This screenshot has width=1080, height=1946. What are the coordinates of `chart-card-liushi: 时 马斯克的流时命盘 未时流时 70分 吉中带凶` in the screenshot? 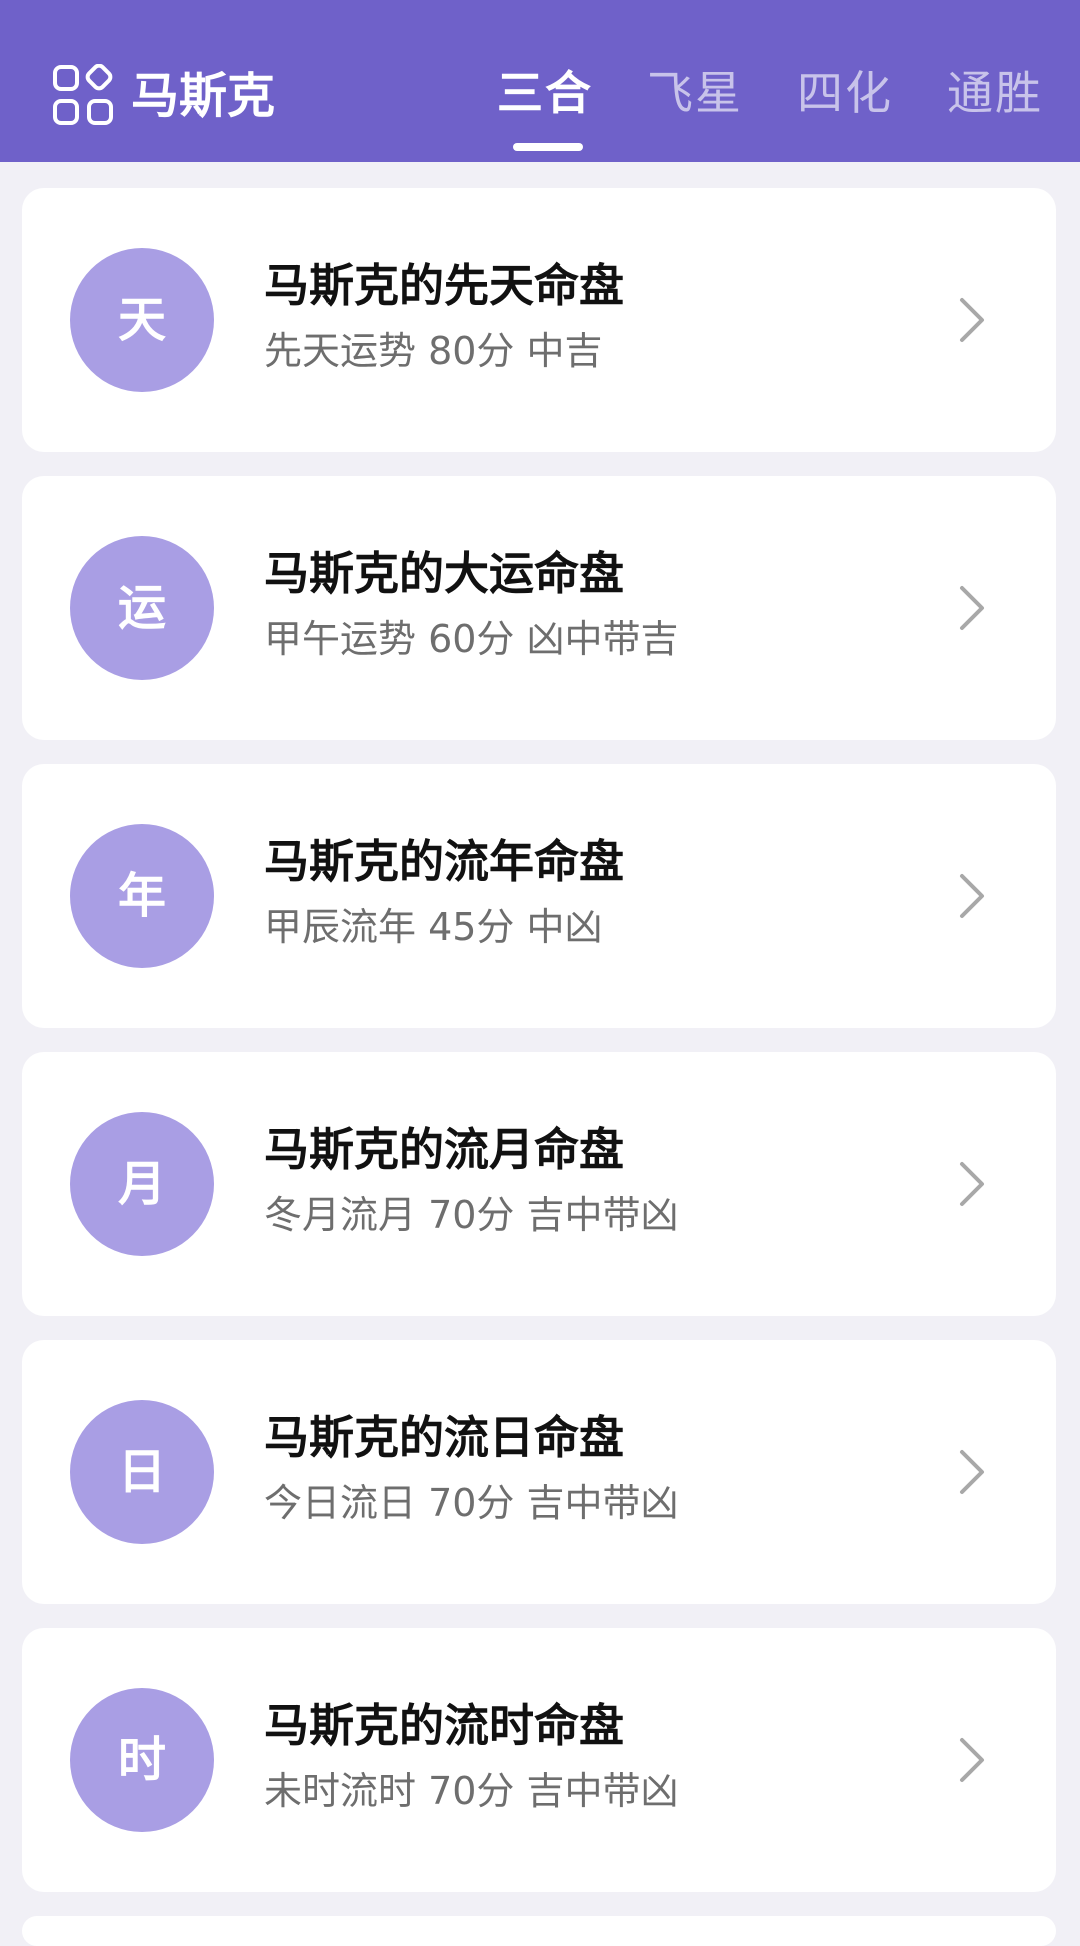 It's located at (539, 1760).